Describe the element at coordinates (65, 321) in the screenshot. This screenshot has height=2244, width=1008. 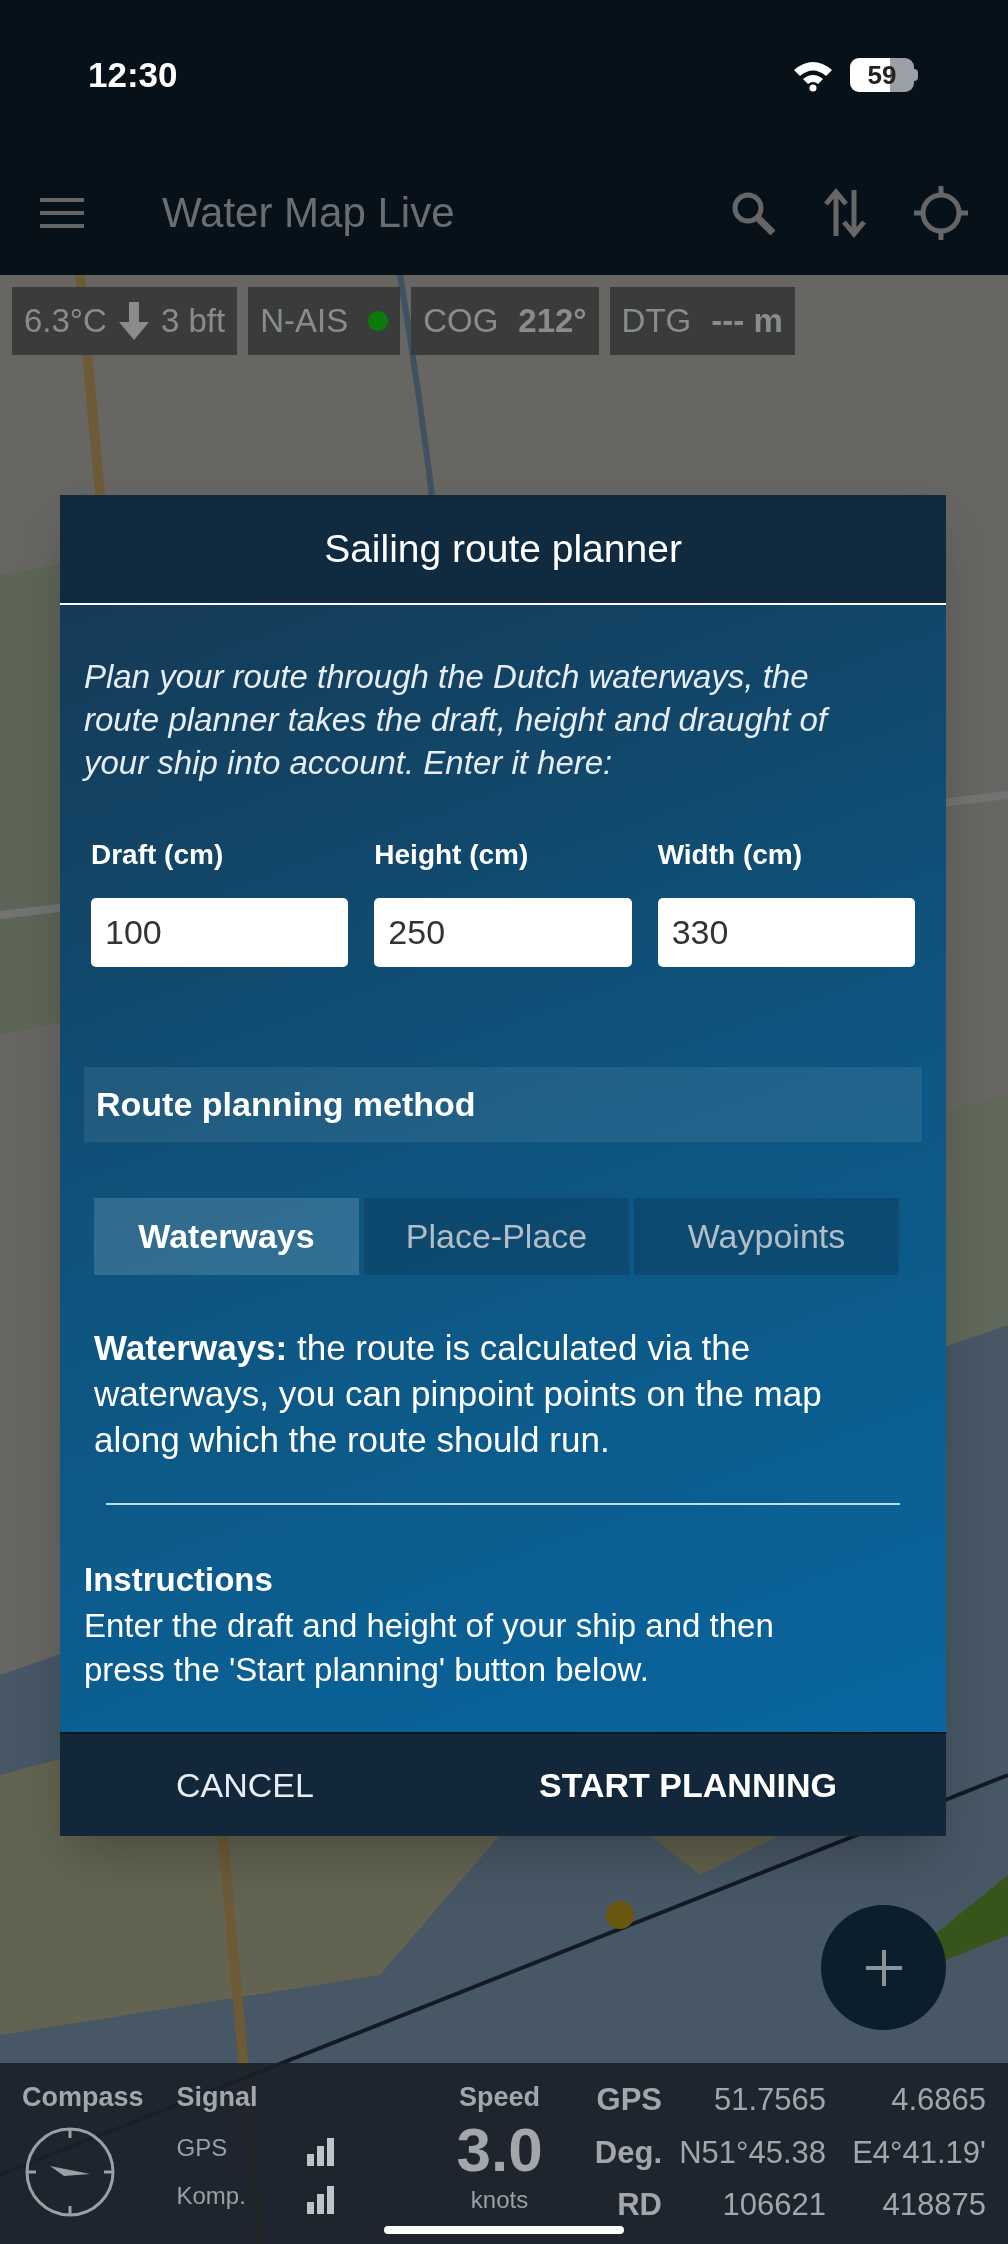
I see `temperature: 6.3°C` at that location.